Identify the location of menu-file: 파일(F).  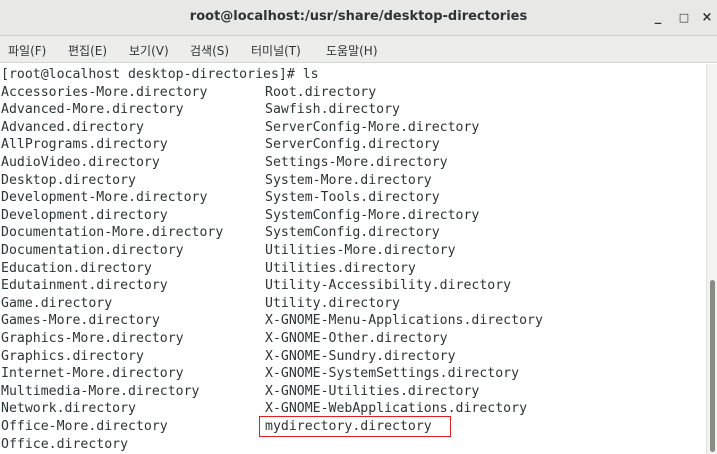
(27, 50).